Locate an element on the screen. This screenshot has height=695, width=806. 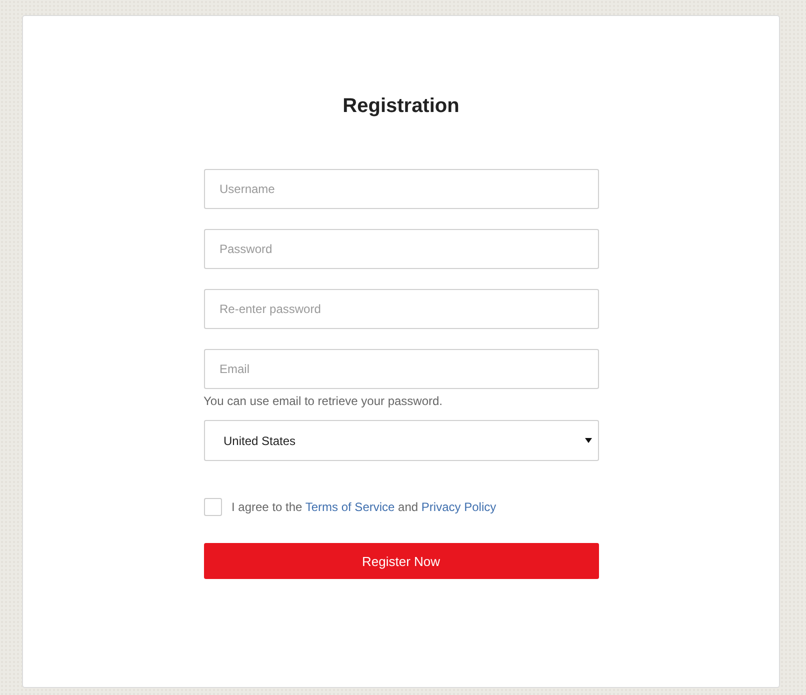
input-field: Password is located at coordinates (401, 249).